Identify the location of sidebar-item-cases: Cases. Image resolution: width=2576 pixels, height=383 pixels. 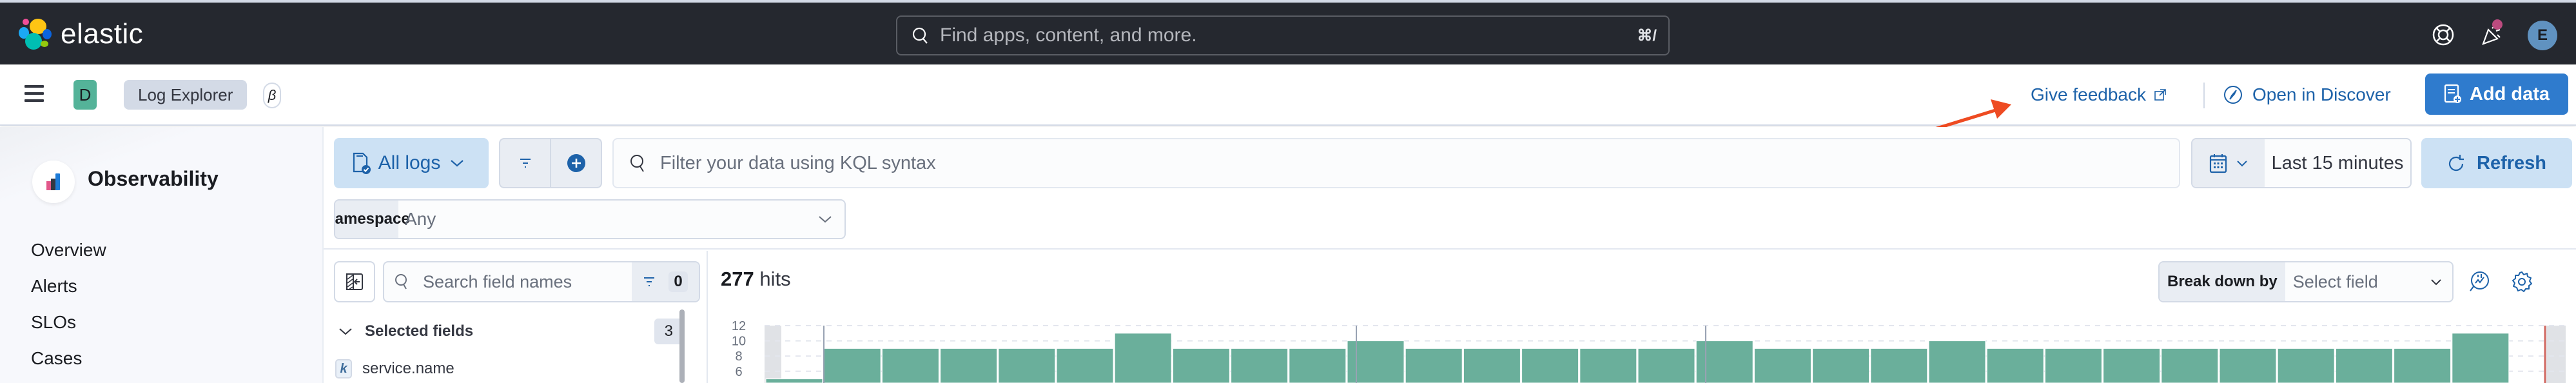
(57, 358).